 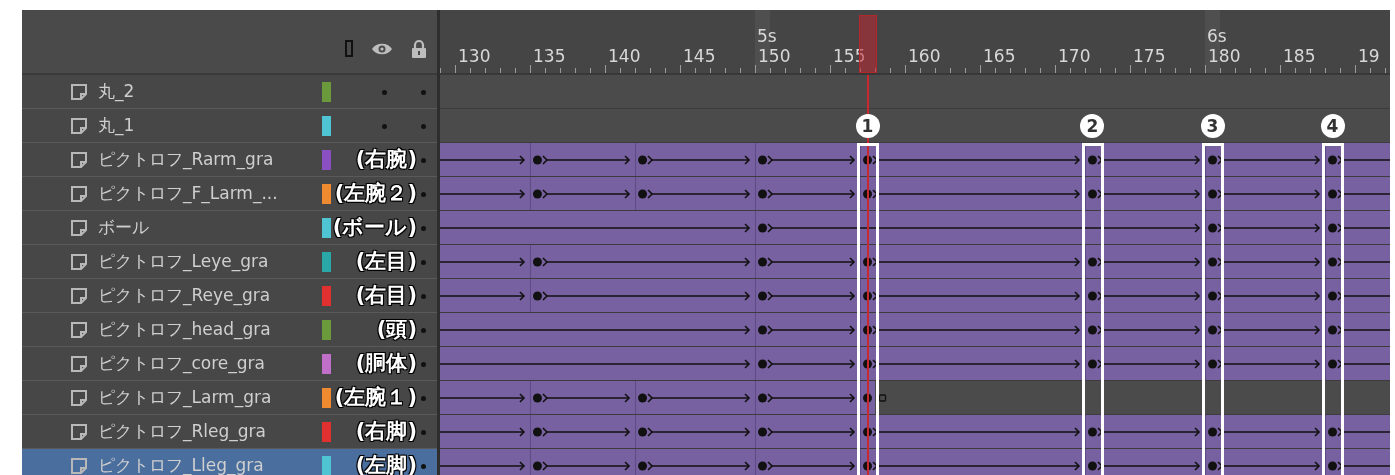 I want to click on layer-row: 丸_1, so click(x=229, y=126).